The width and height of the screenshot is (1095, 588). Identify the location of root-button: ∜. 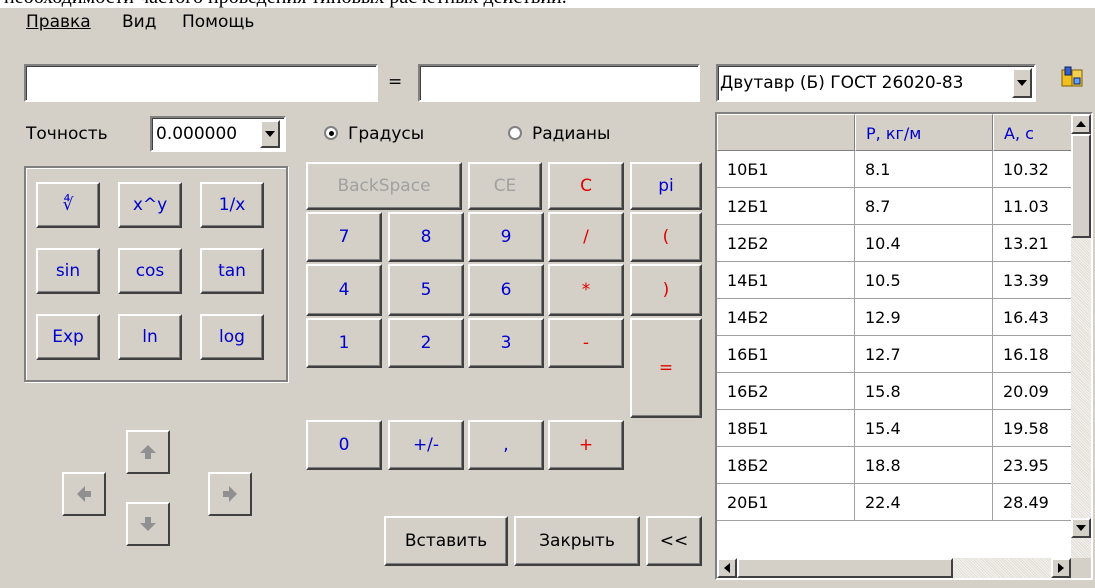
(68, 205).